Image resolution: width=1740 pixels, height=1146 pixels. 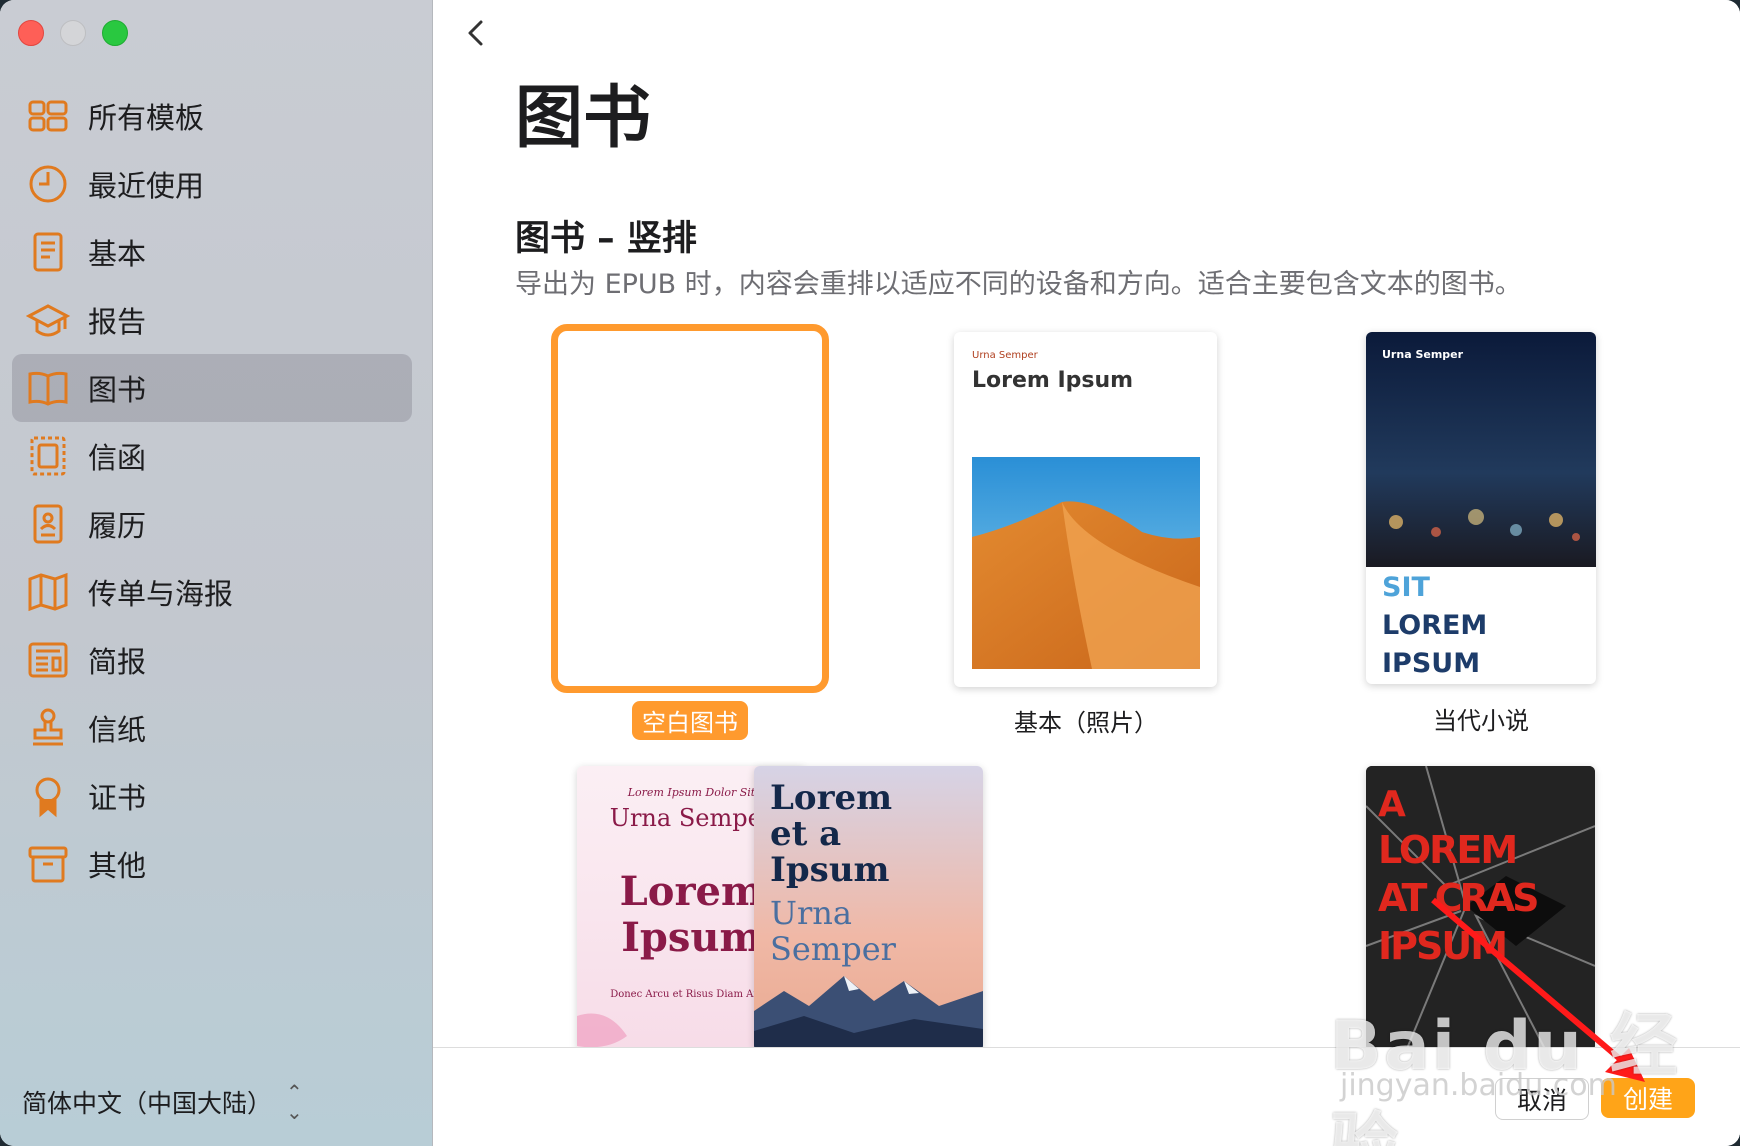 I want to click on sidebar-item-recent: 最近使用, so click(x=212, y=184).